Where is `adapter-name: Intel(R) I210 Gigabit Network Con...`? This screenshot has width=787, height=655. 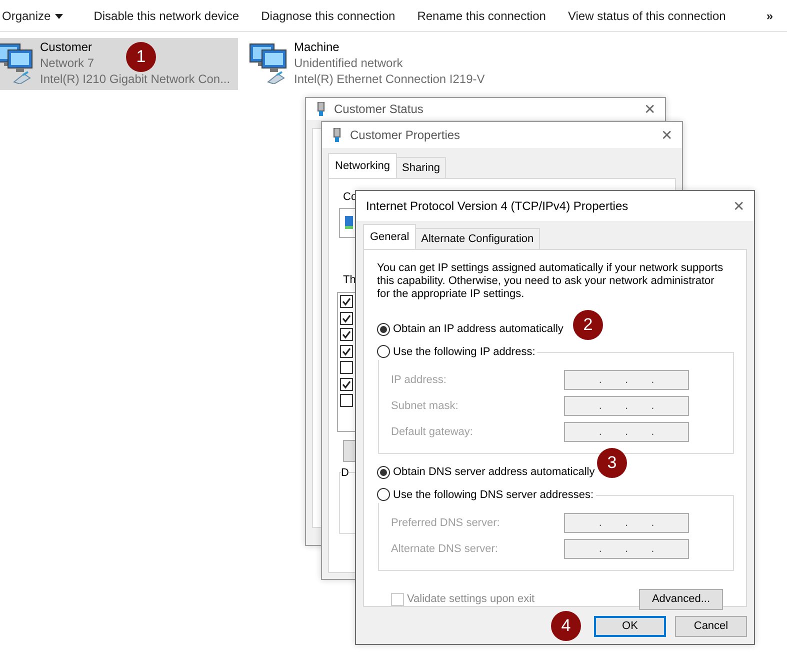 adapter-name: Intel(R) I210 Gigabit Network Con... is located at coordinates (135, 79).